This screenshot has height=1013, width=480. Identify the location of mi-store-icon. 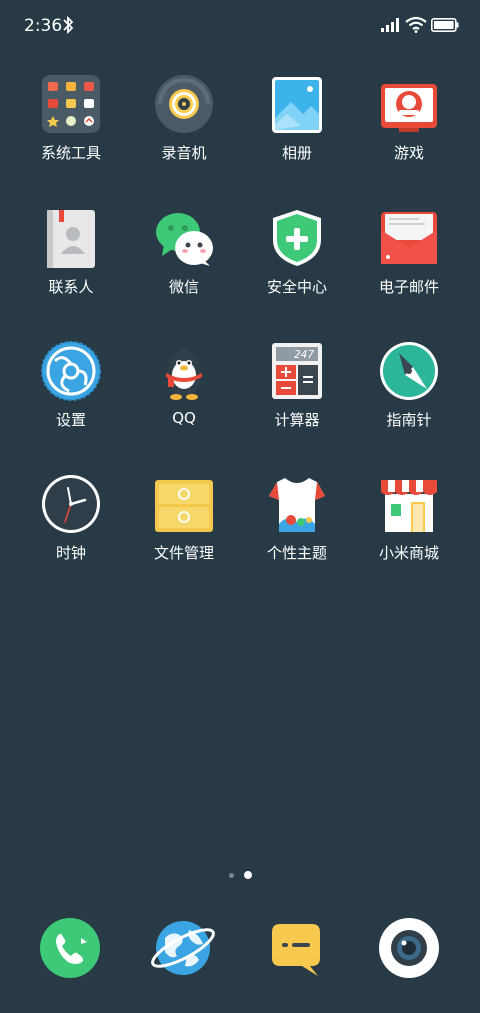
(409, 506).